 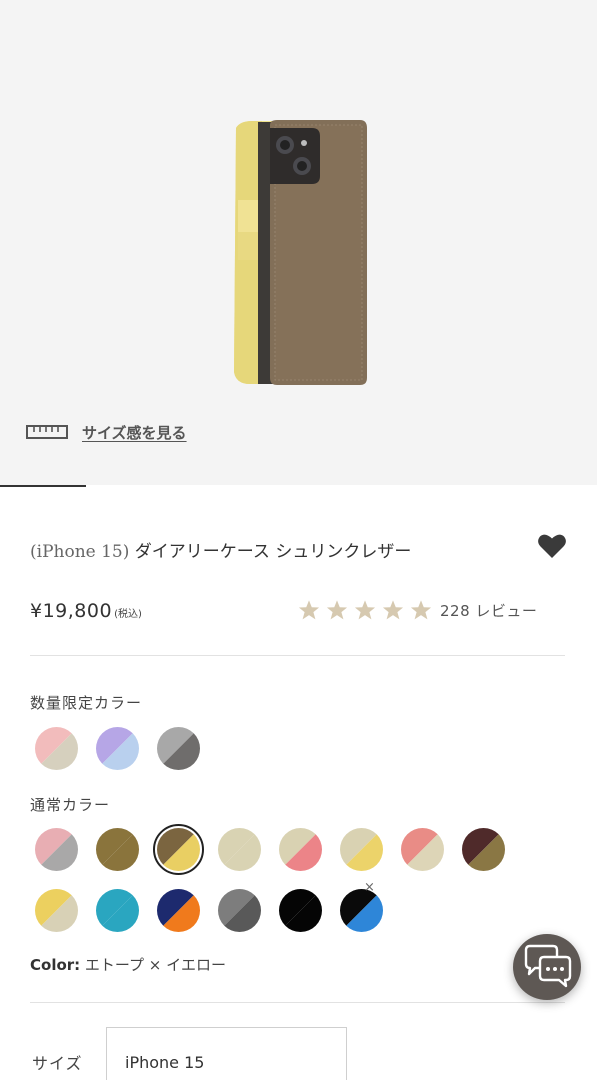 I want to click on size-select: iPhone 15, so click(x=226, y=1053).